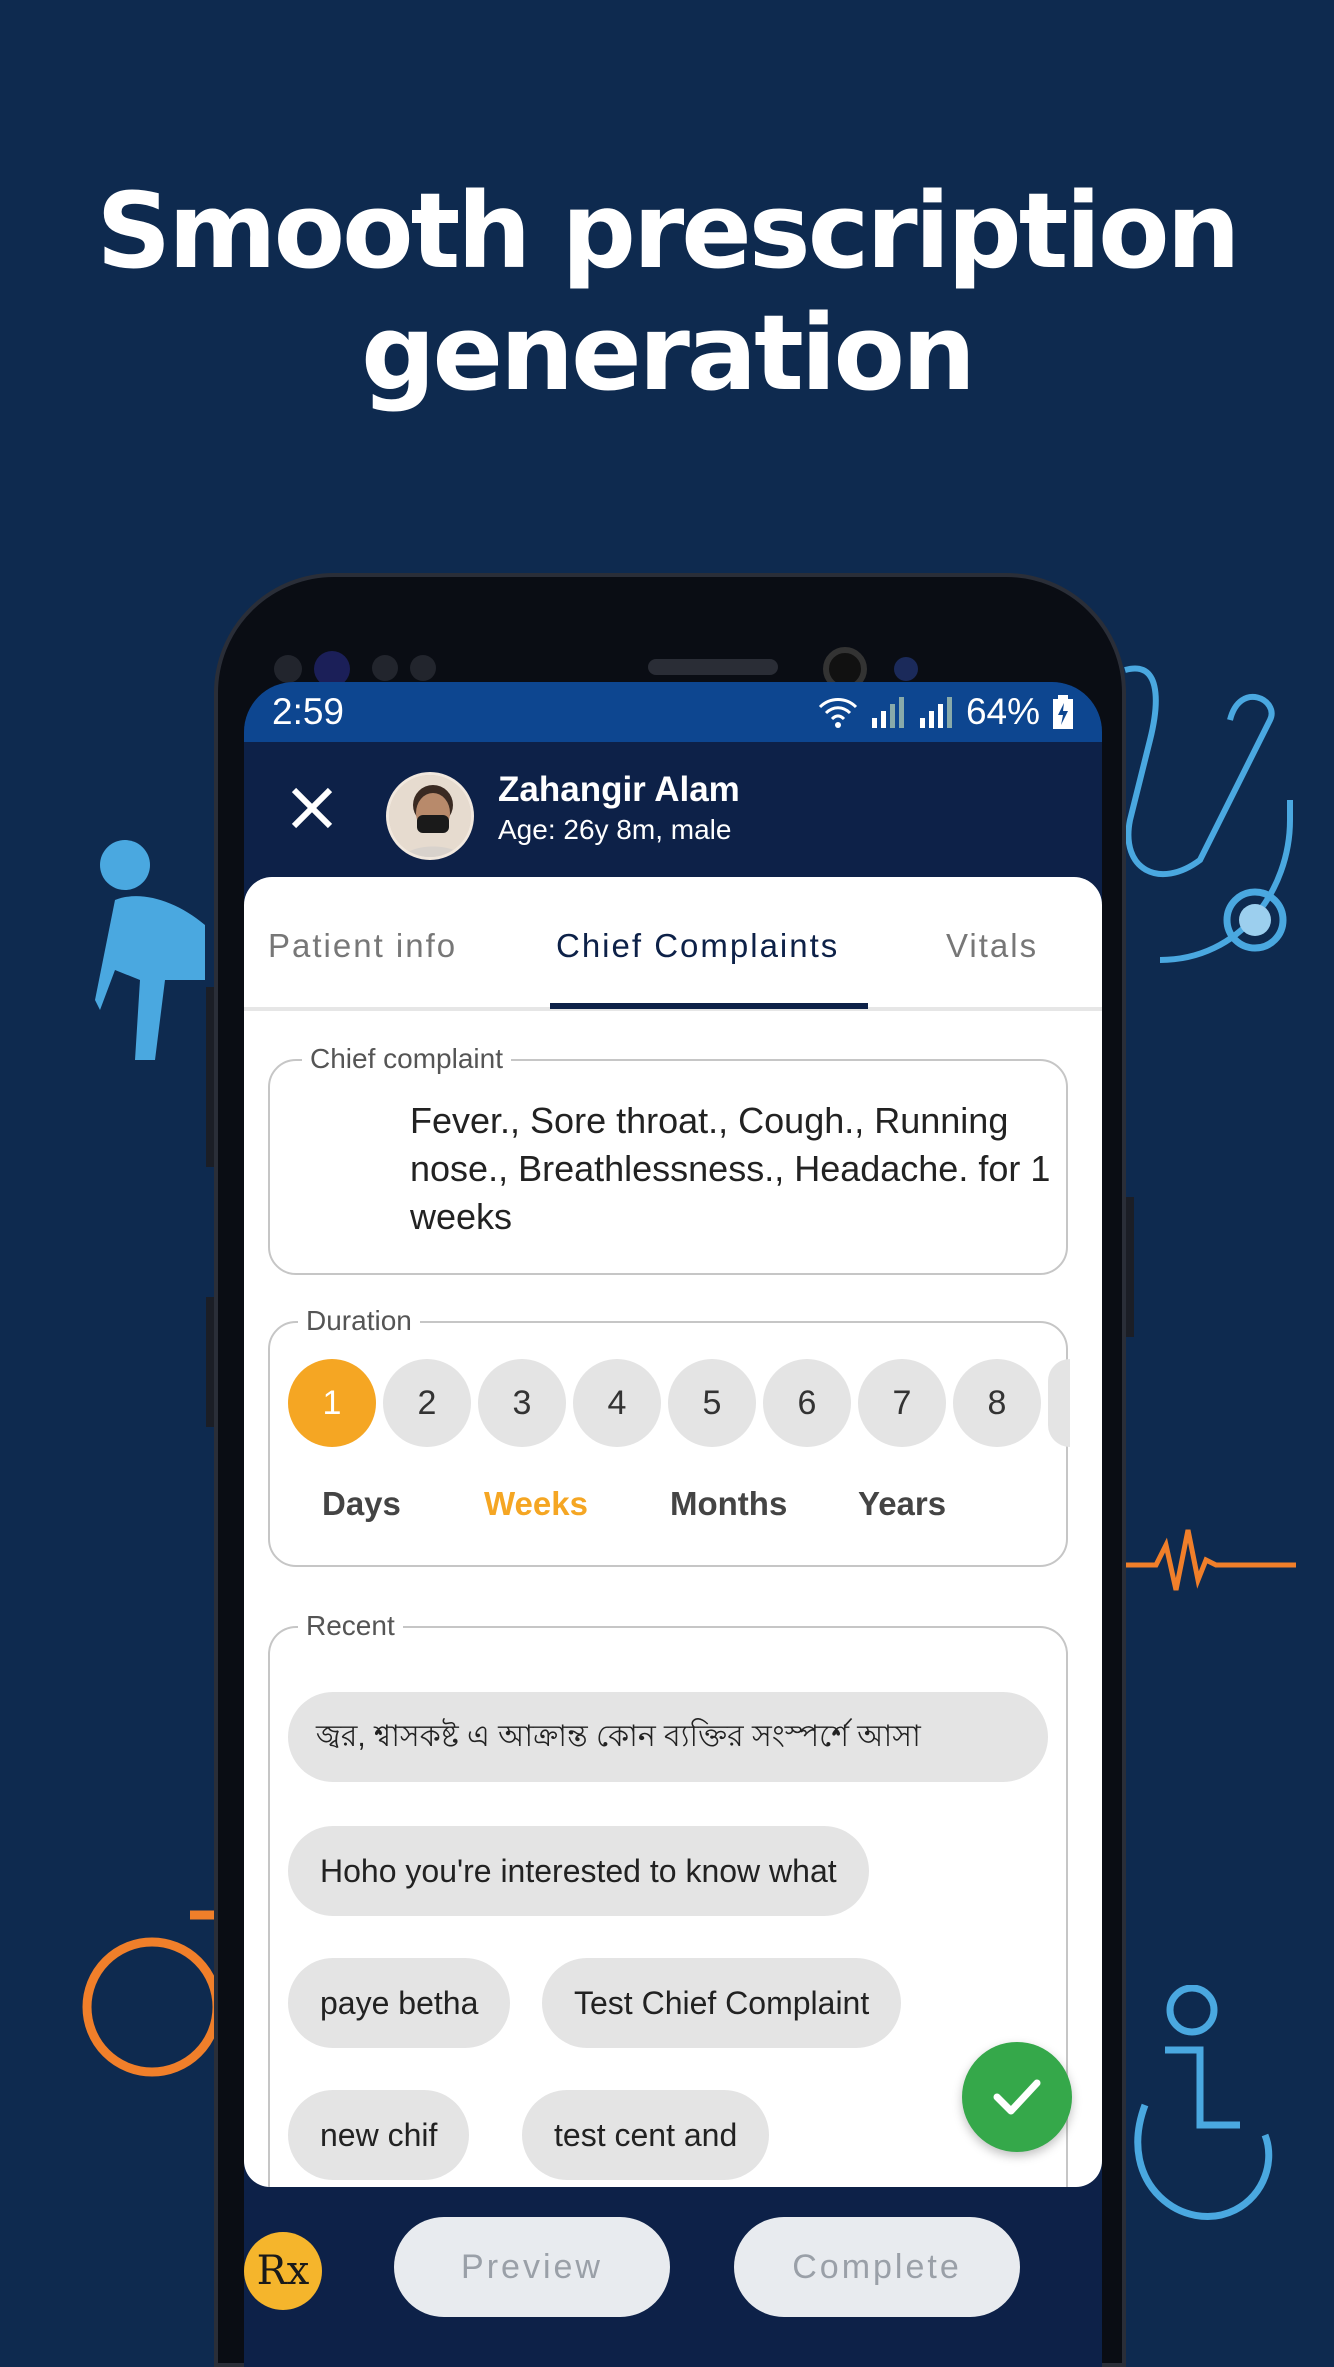  I want to click on battery-percent: 64%, so click(1002, 711).